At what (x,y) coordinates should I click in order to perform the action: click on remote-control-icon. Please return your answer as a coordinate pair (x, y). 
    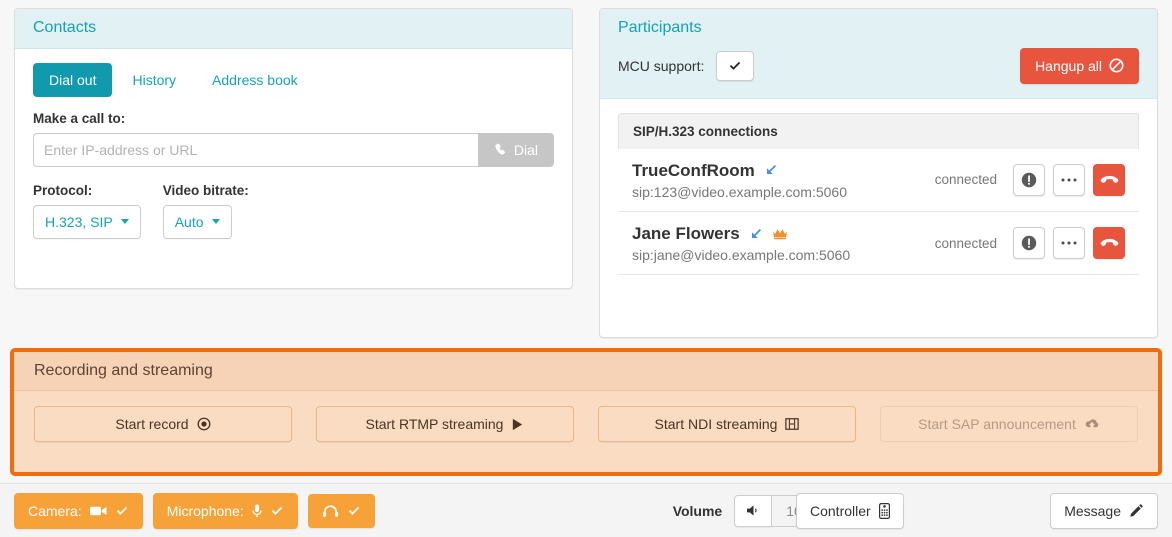
    Looking at the image, I should click on (884, 510).